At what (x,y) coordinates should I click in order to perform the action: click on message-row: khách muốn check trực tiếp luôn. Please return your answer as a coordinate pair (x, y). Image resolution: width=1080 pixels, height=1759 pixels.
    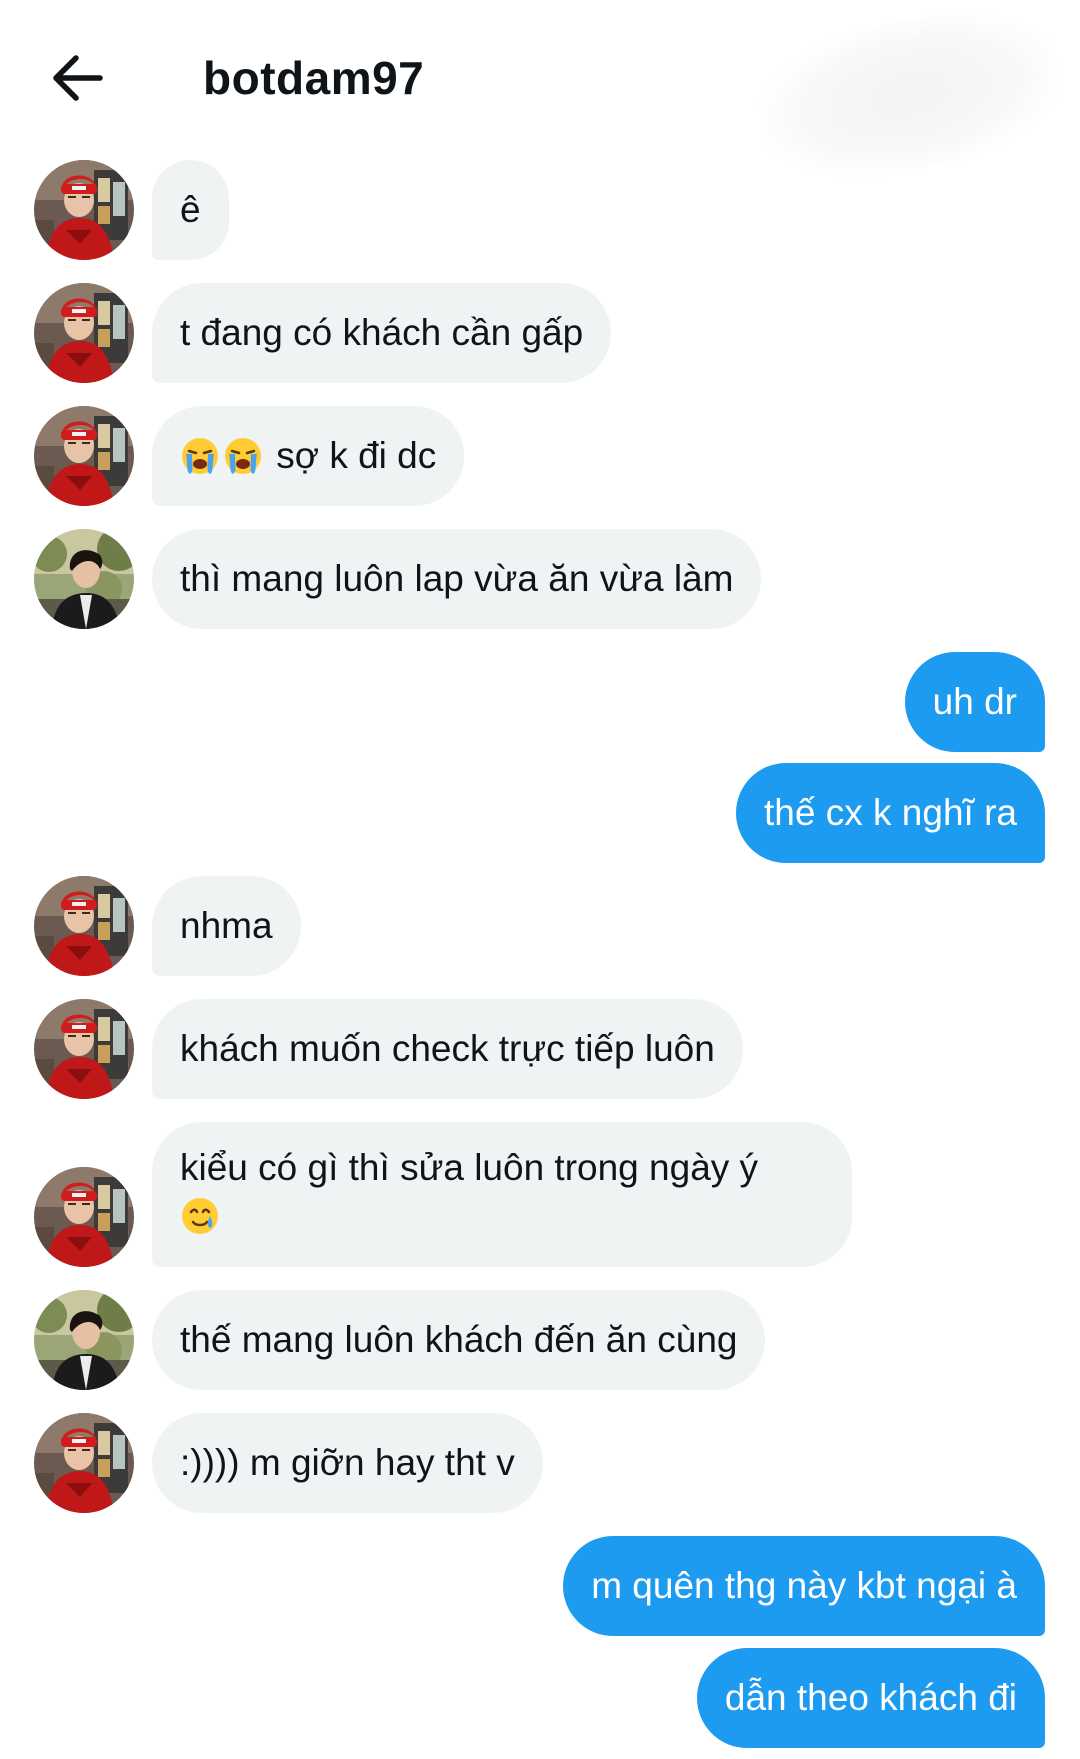
    Looking at the image, I should click on (540, 1049).